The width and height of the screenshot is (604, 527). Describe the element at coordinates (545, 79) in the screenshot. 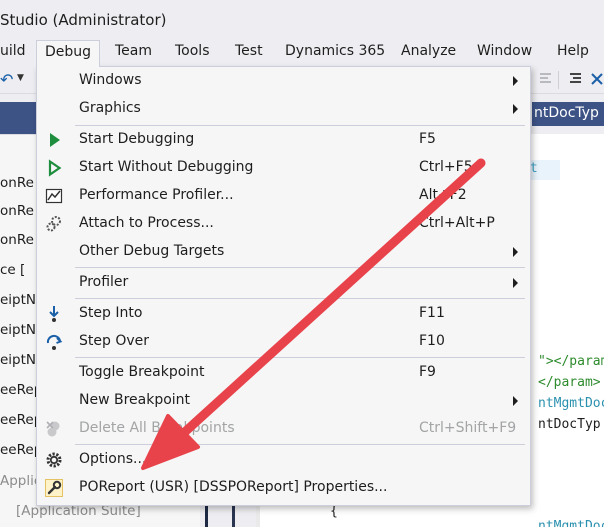

I see `outdent-icon` at that location.